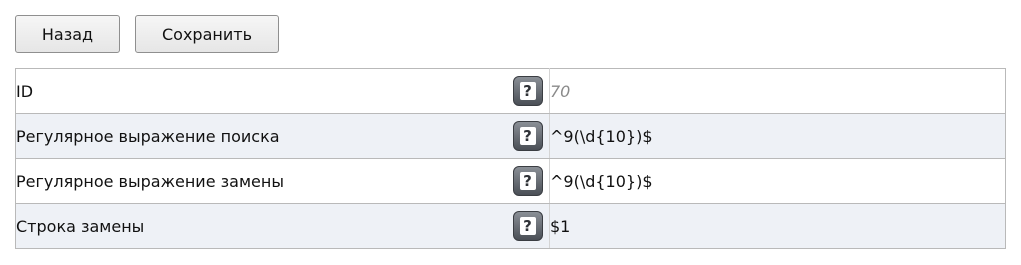  Describe the element at coordinates (777, 181) in the screenshot. I see `replace-regex-field: ^9(\d{10})$` at that location.